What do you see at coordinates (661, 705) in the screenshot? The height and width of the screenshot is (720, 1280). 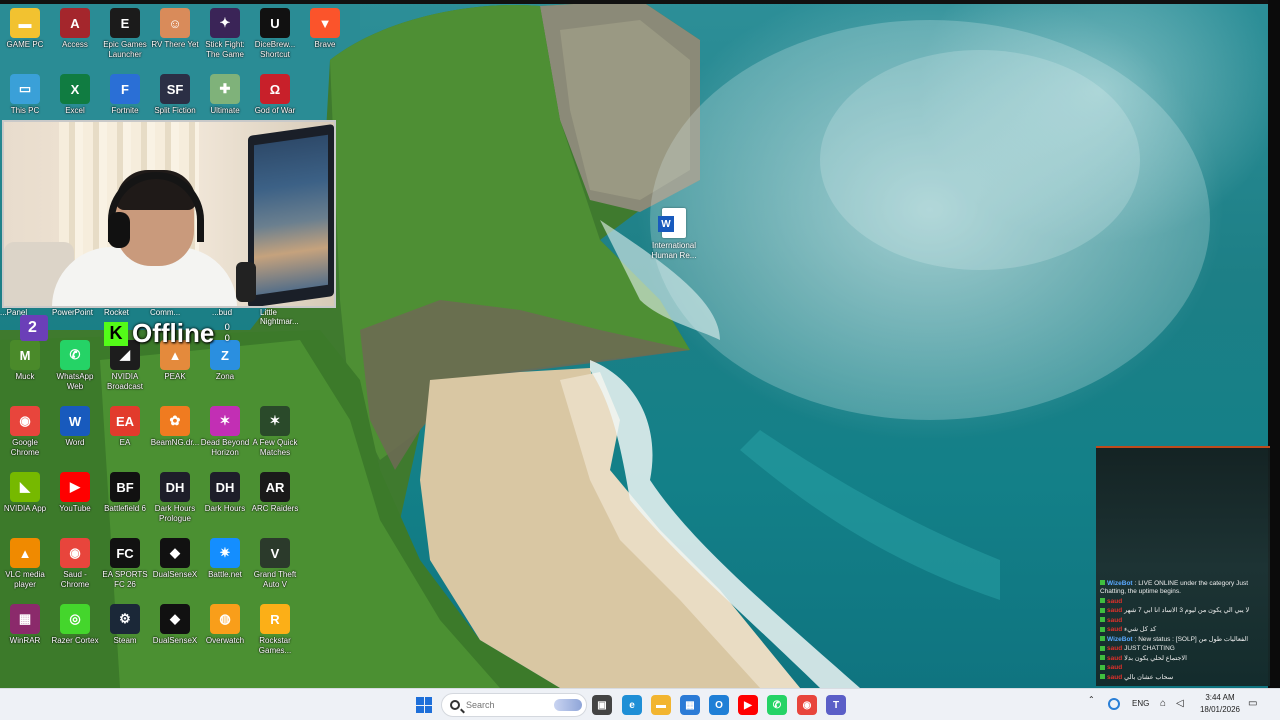 I see `file-explorer-icon: ▬` at bounding box center [661, 705].